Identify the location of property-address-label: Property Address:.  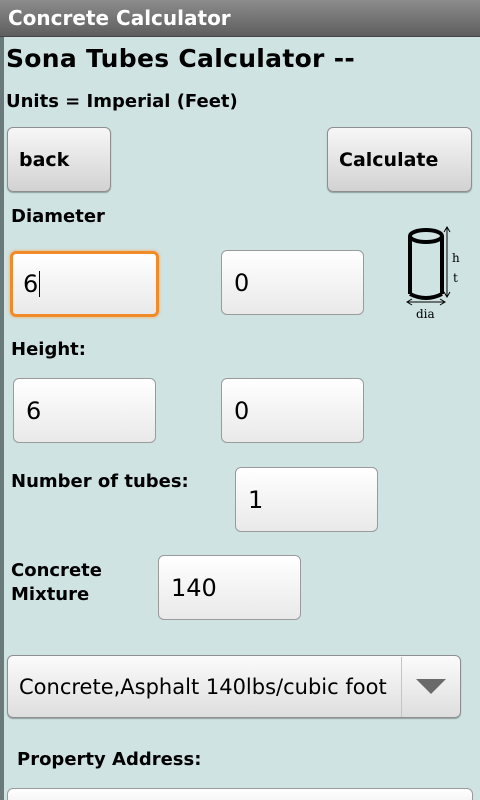
(109, 759).